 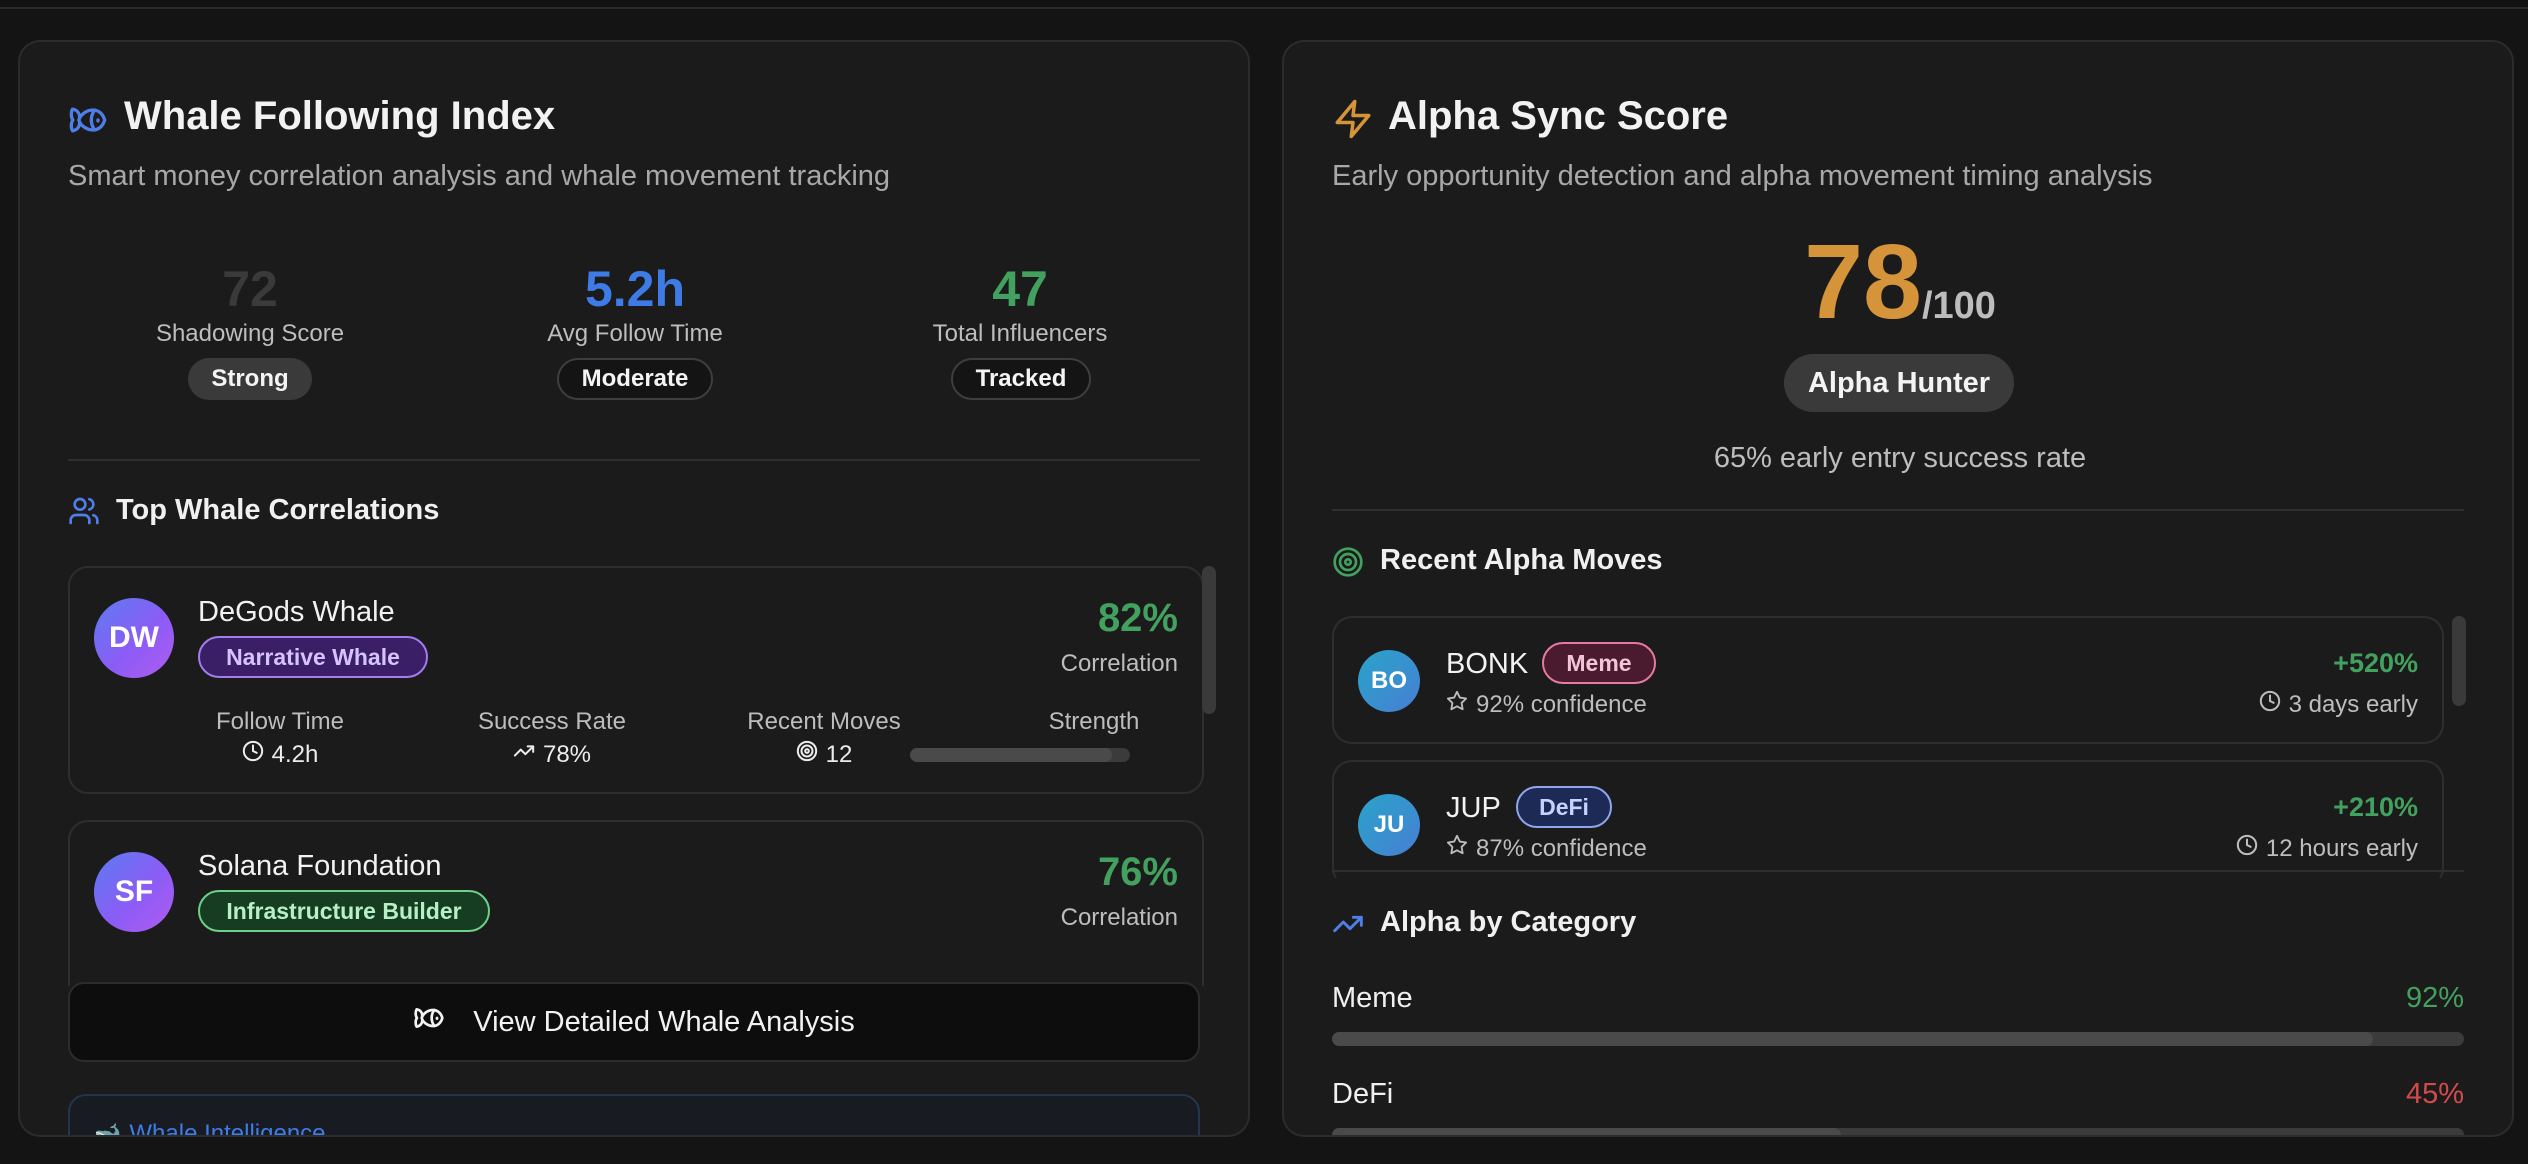 I want to click on section-title: Top Whale Correlations, so click(x=278, y=510).